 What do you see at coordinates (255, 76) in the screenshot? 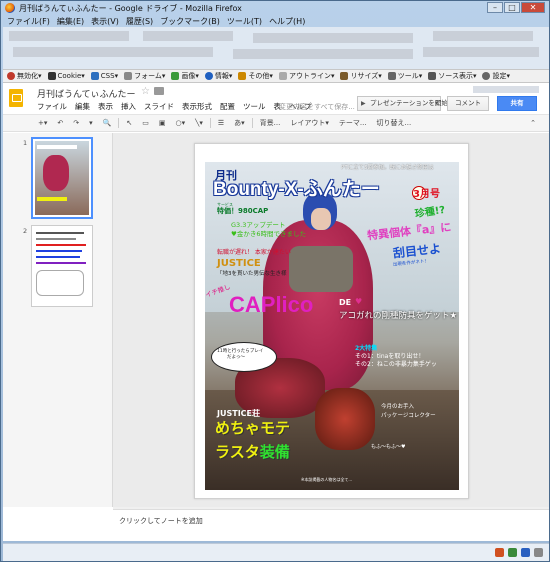
I see `addon-misc: その他▾` at bounding box center [255, 76].